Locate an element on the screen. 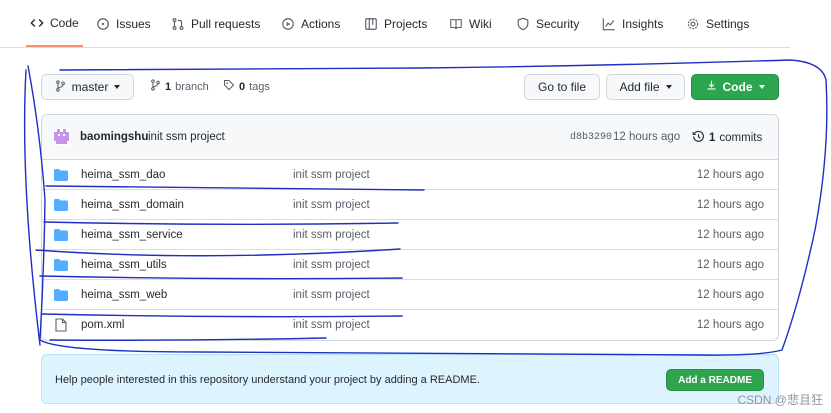  commits-link: 1 commits is located at coordinates (727, 138).